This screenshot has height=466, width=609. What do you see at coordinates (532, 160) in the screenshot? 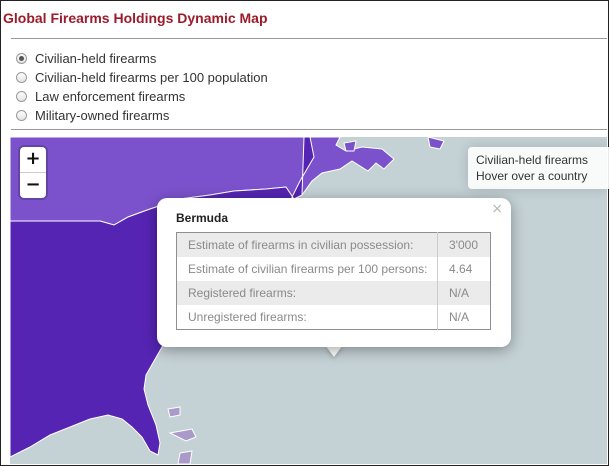
I see `info-layer-name: Civilian-held firearms` at bounding box center [532, 160].